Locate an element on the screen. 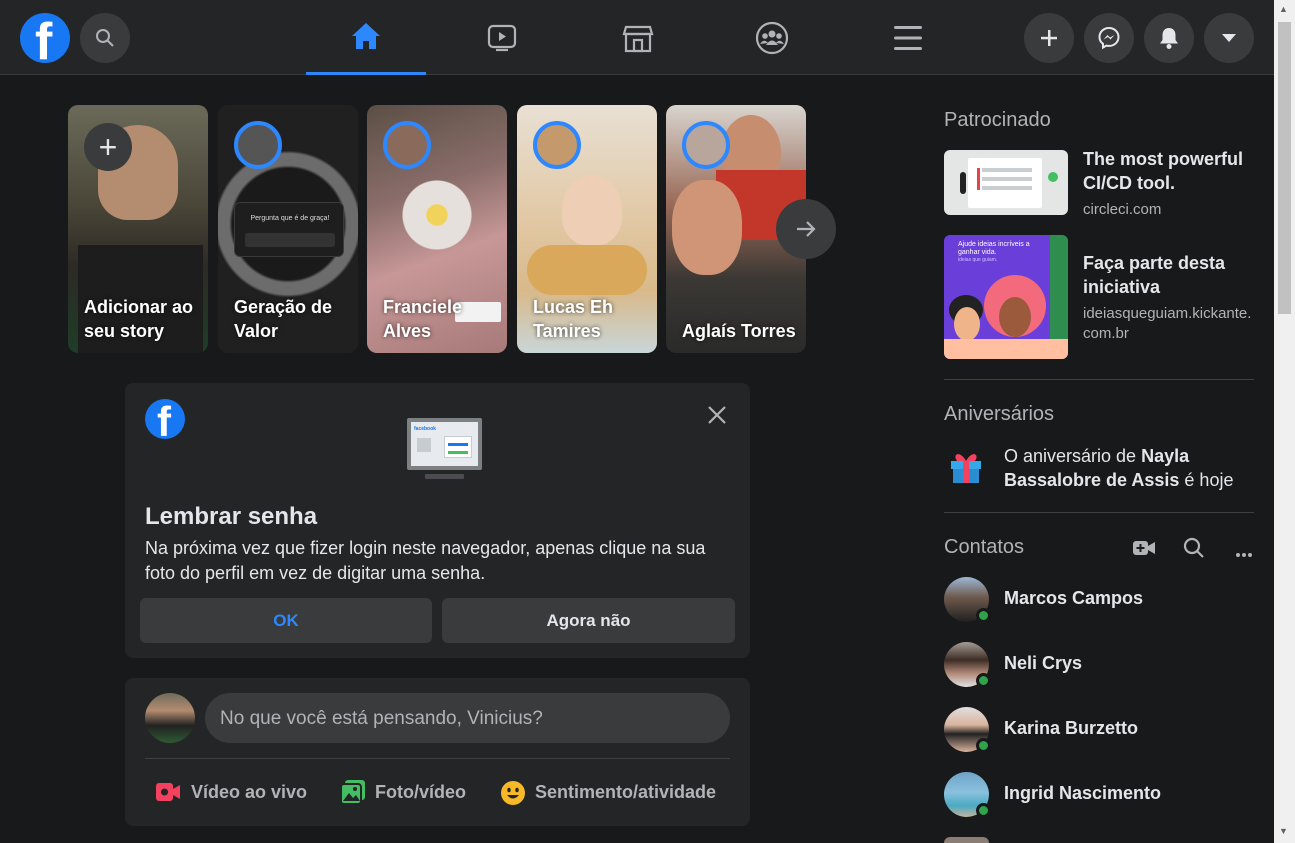 The width and height of the screenshot is (1295, 843). tab-menu is located at coordinates (908, 37).